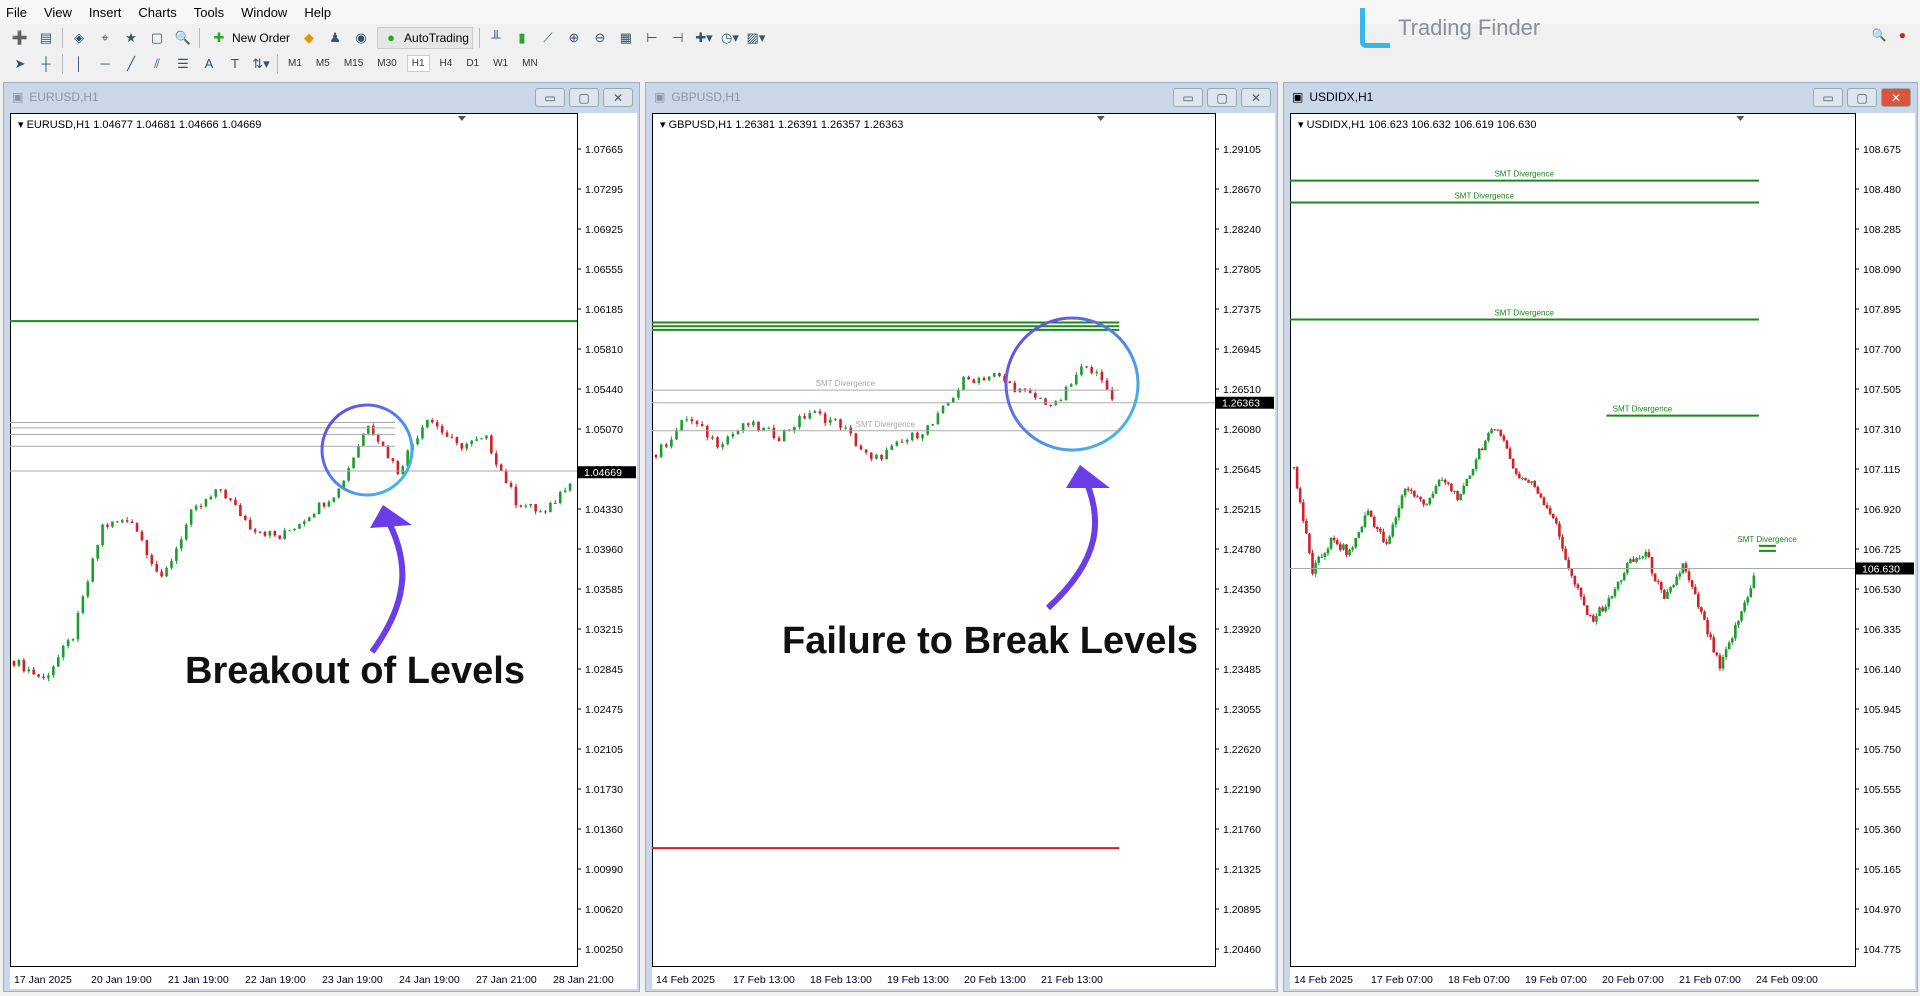 This screenshot has height=996, width=1920. What do you see at coordinates (157, 12) in the screenshot?
I see `menu-charts: Charts` at bounding box center [157, 12].